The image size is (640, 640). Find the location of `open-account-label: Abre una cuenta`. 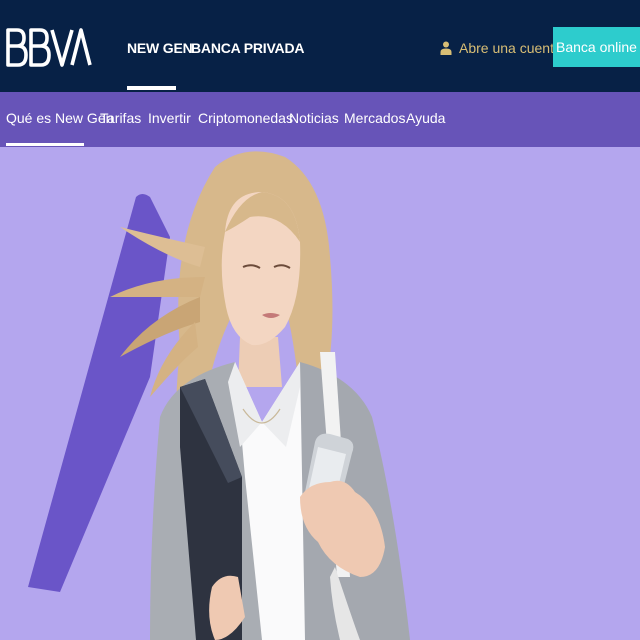

open-account-label: Abre una cuenta is located at coordinates (510, 48).